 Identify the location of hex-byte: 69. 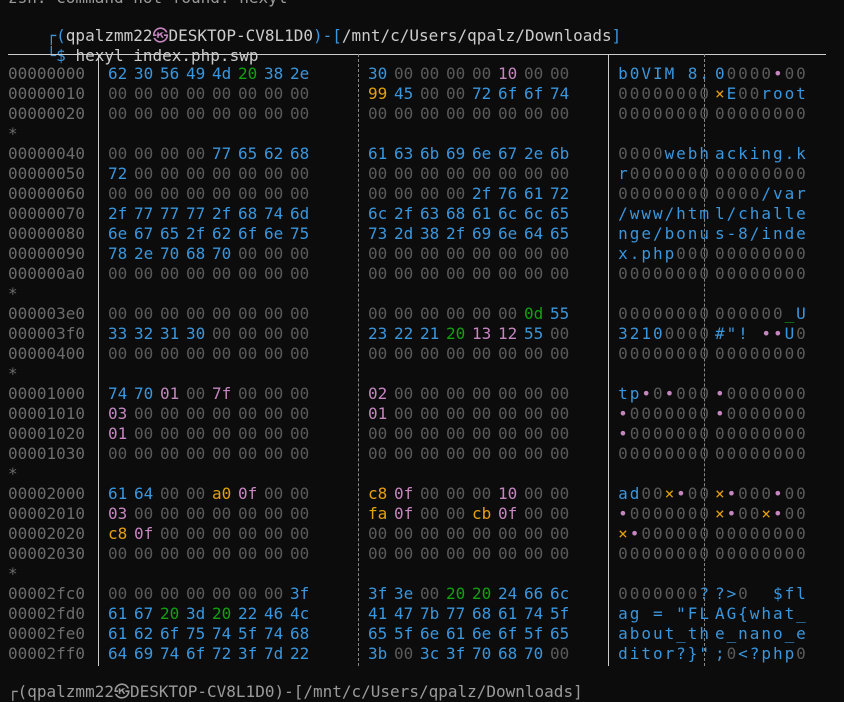
(456, 153).